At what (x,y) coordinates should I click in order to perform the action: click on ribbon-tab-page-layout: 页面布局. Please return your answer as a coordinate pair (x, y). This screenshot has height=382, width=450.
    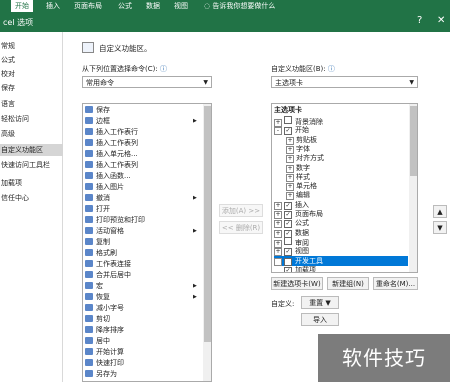
    Looking at the image, I should click on (88, 6).